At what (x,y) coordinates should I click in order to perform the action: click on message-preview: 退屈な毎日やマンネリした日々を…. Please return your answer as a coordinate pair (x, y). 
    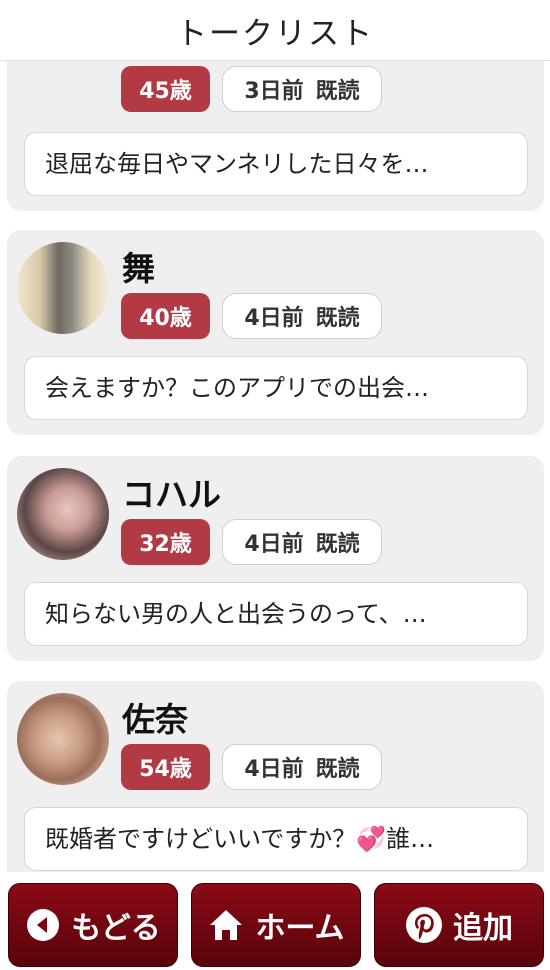
    Looking at the image, I should click on (276, 164).